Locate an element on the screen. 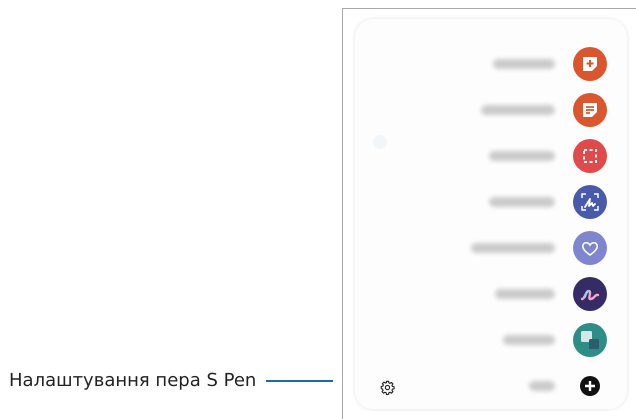  callout-label: Налаштування пера S Pen is located at coordinates (132, 380).